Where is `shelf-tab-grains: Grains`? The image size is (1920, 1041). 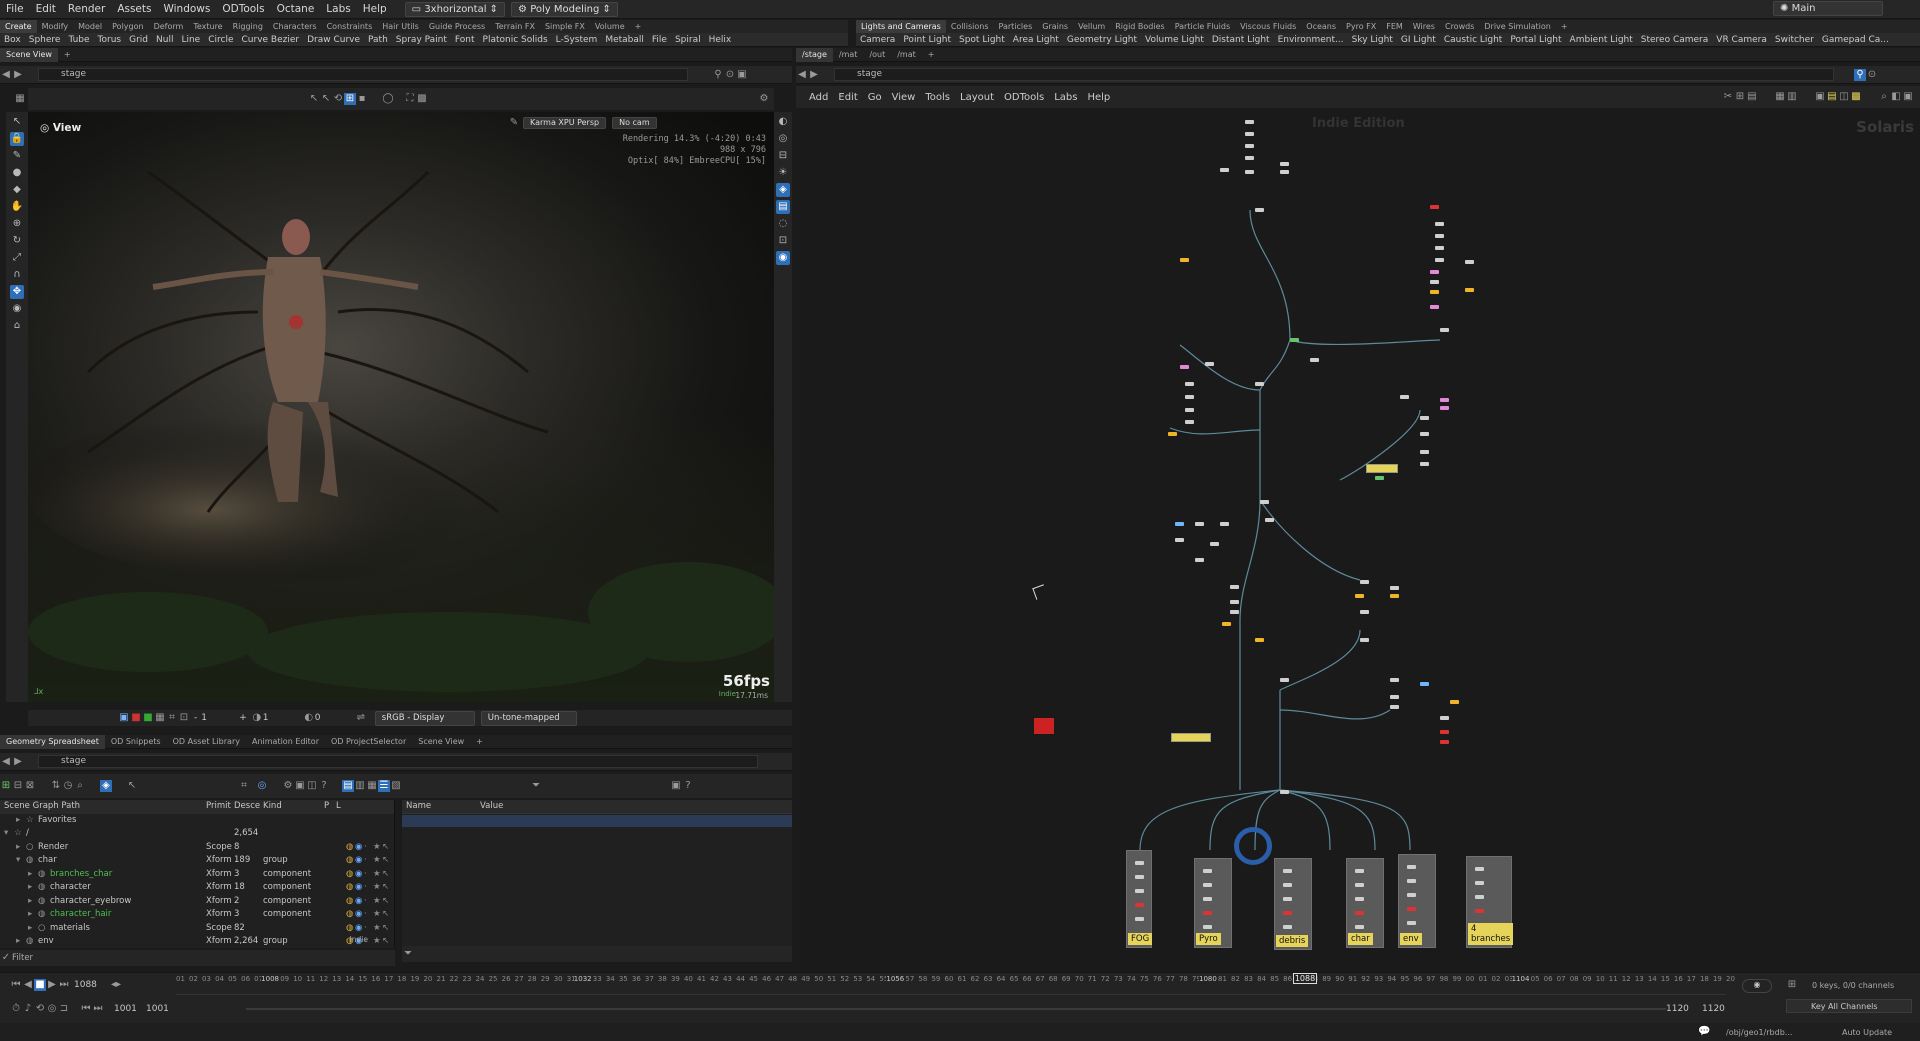
shelf-tab-grains: Grains is located at coordinates (1055, 26).